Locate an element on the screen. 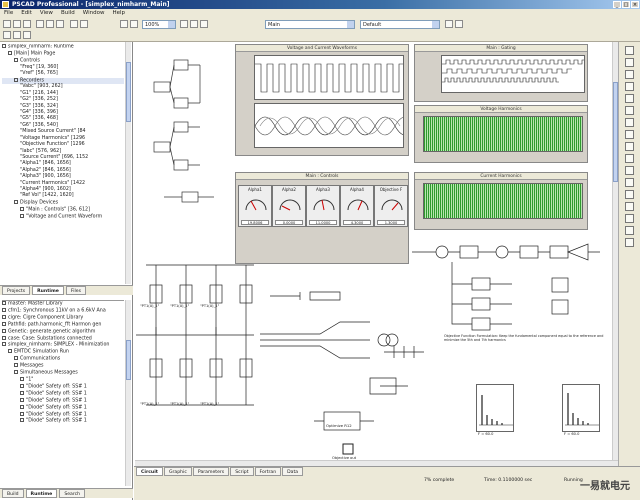  current-harmonics-plot is located at coordinates (503, 201).